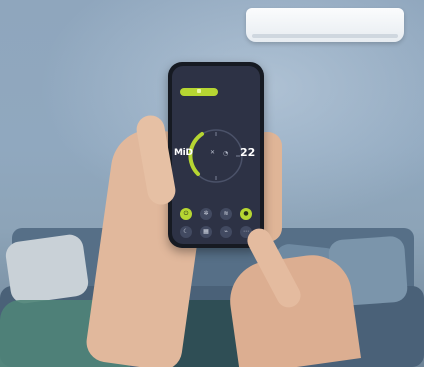 The image size is (424, 367). I want to click on eco-button: ⌁, so click(226, 232).